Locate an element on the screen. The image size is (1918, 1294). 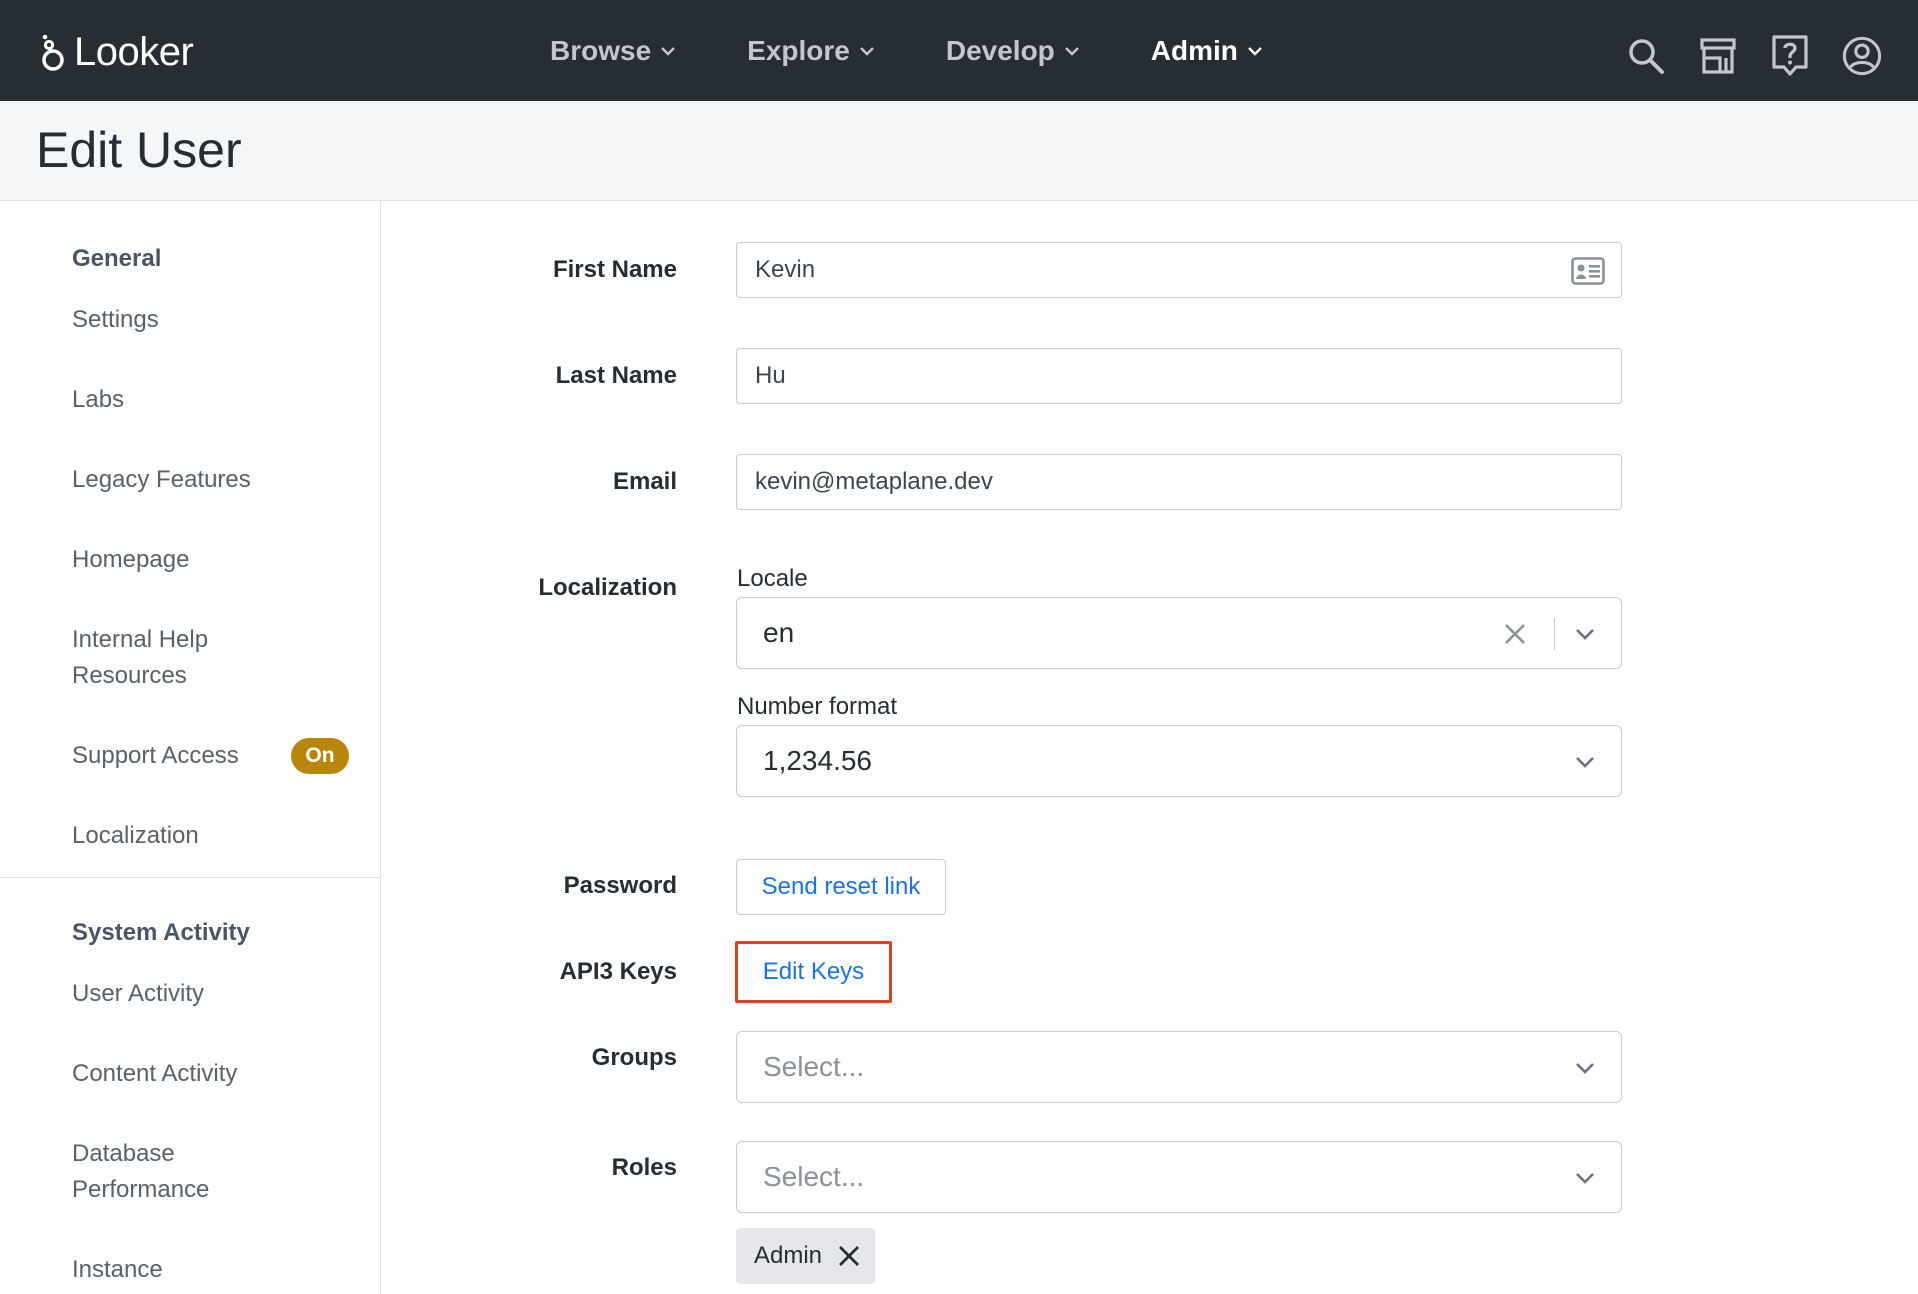
search-icon is located at coordinates (1646, 56).